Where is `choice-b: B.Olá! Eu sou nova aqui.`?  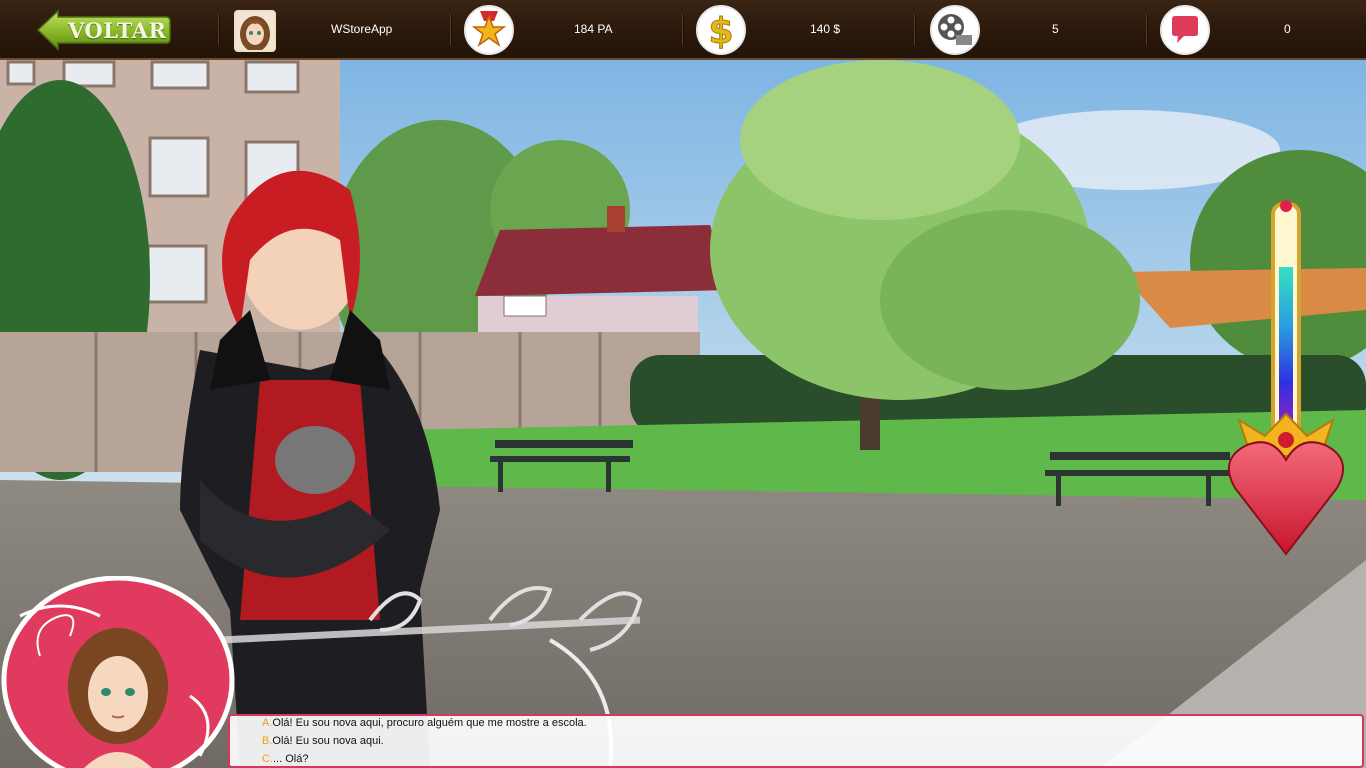 choice-b: B.Olá! Eu sou nova aqui. is located at coordinates (323, 741).